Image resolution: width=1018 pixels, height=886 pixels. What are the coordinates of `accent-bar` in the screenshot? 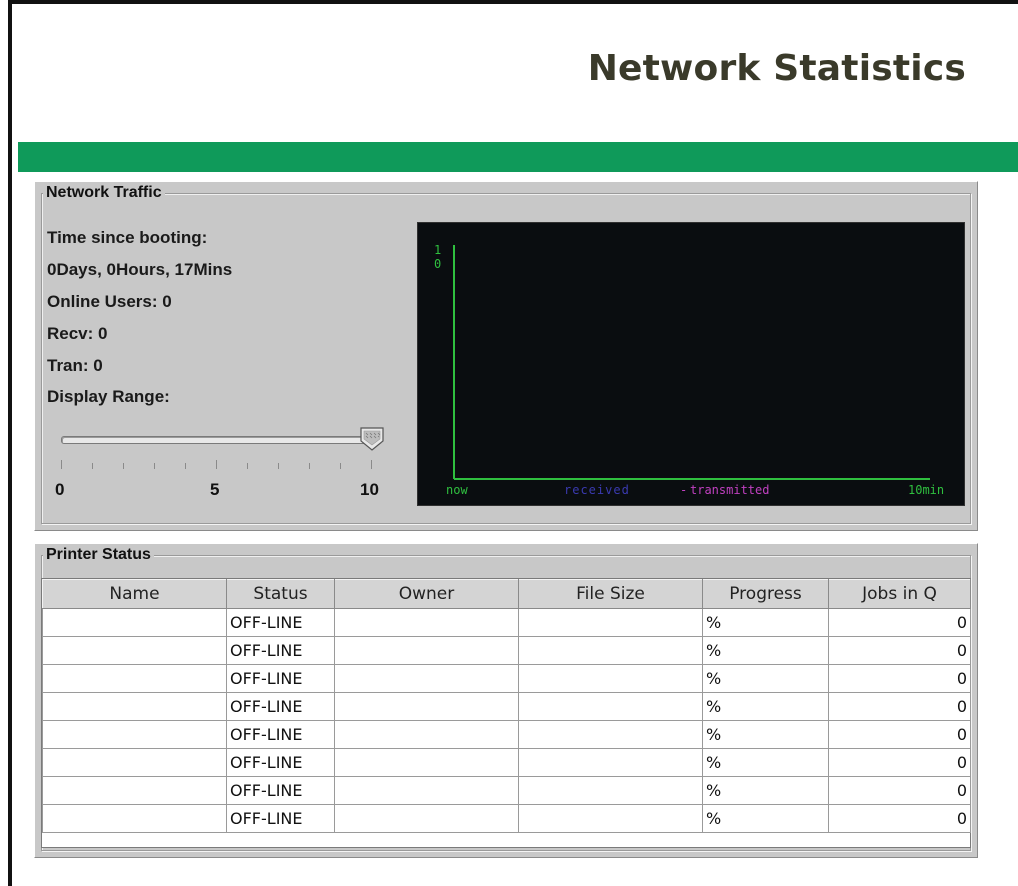 It's located at (518, 157).